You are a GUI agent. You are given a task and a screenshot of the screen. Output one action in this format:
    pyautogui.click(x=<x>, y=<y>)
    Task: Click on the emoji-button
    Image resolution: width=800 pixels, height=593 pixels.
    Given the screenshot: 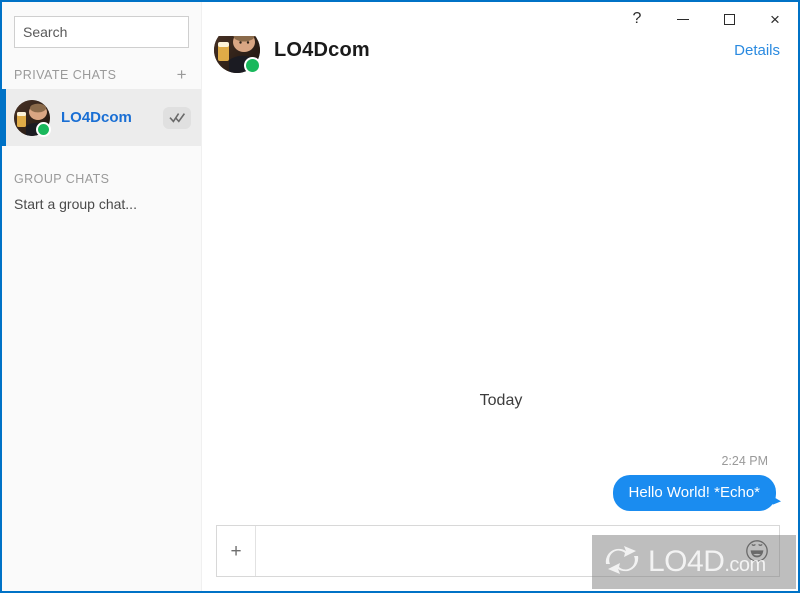 What is the action you would take?
    pyautogui.click(x=757, y=551)
    